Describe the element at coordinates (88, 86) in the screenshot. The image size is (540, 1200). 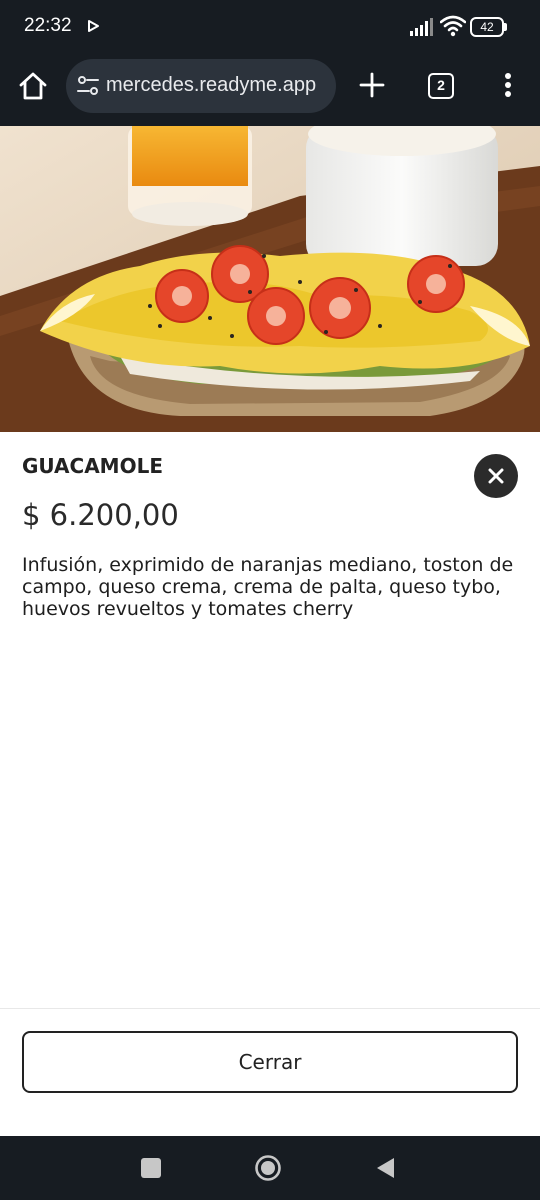
I see `tune-icon` at that location.